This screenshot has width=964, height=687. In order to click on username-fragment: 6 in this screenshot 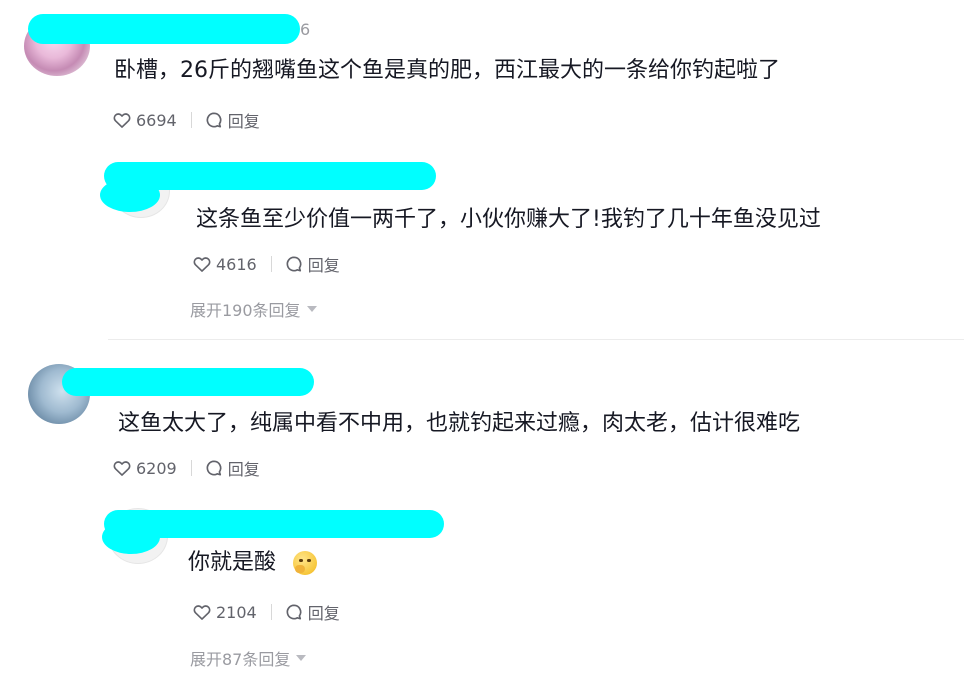, I will do `click(305, 29)`.